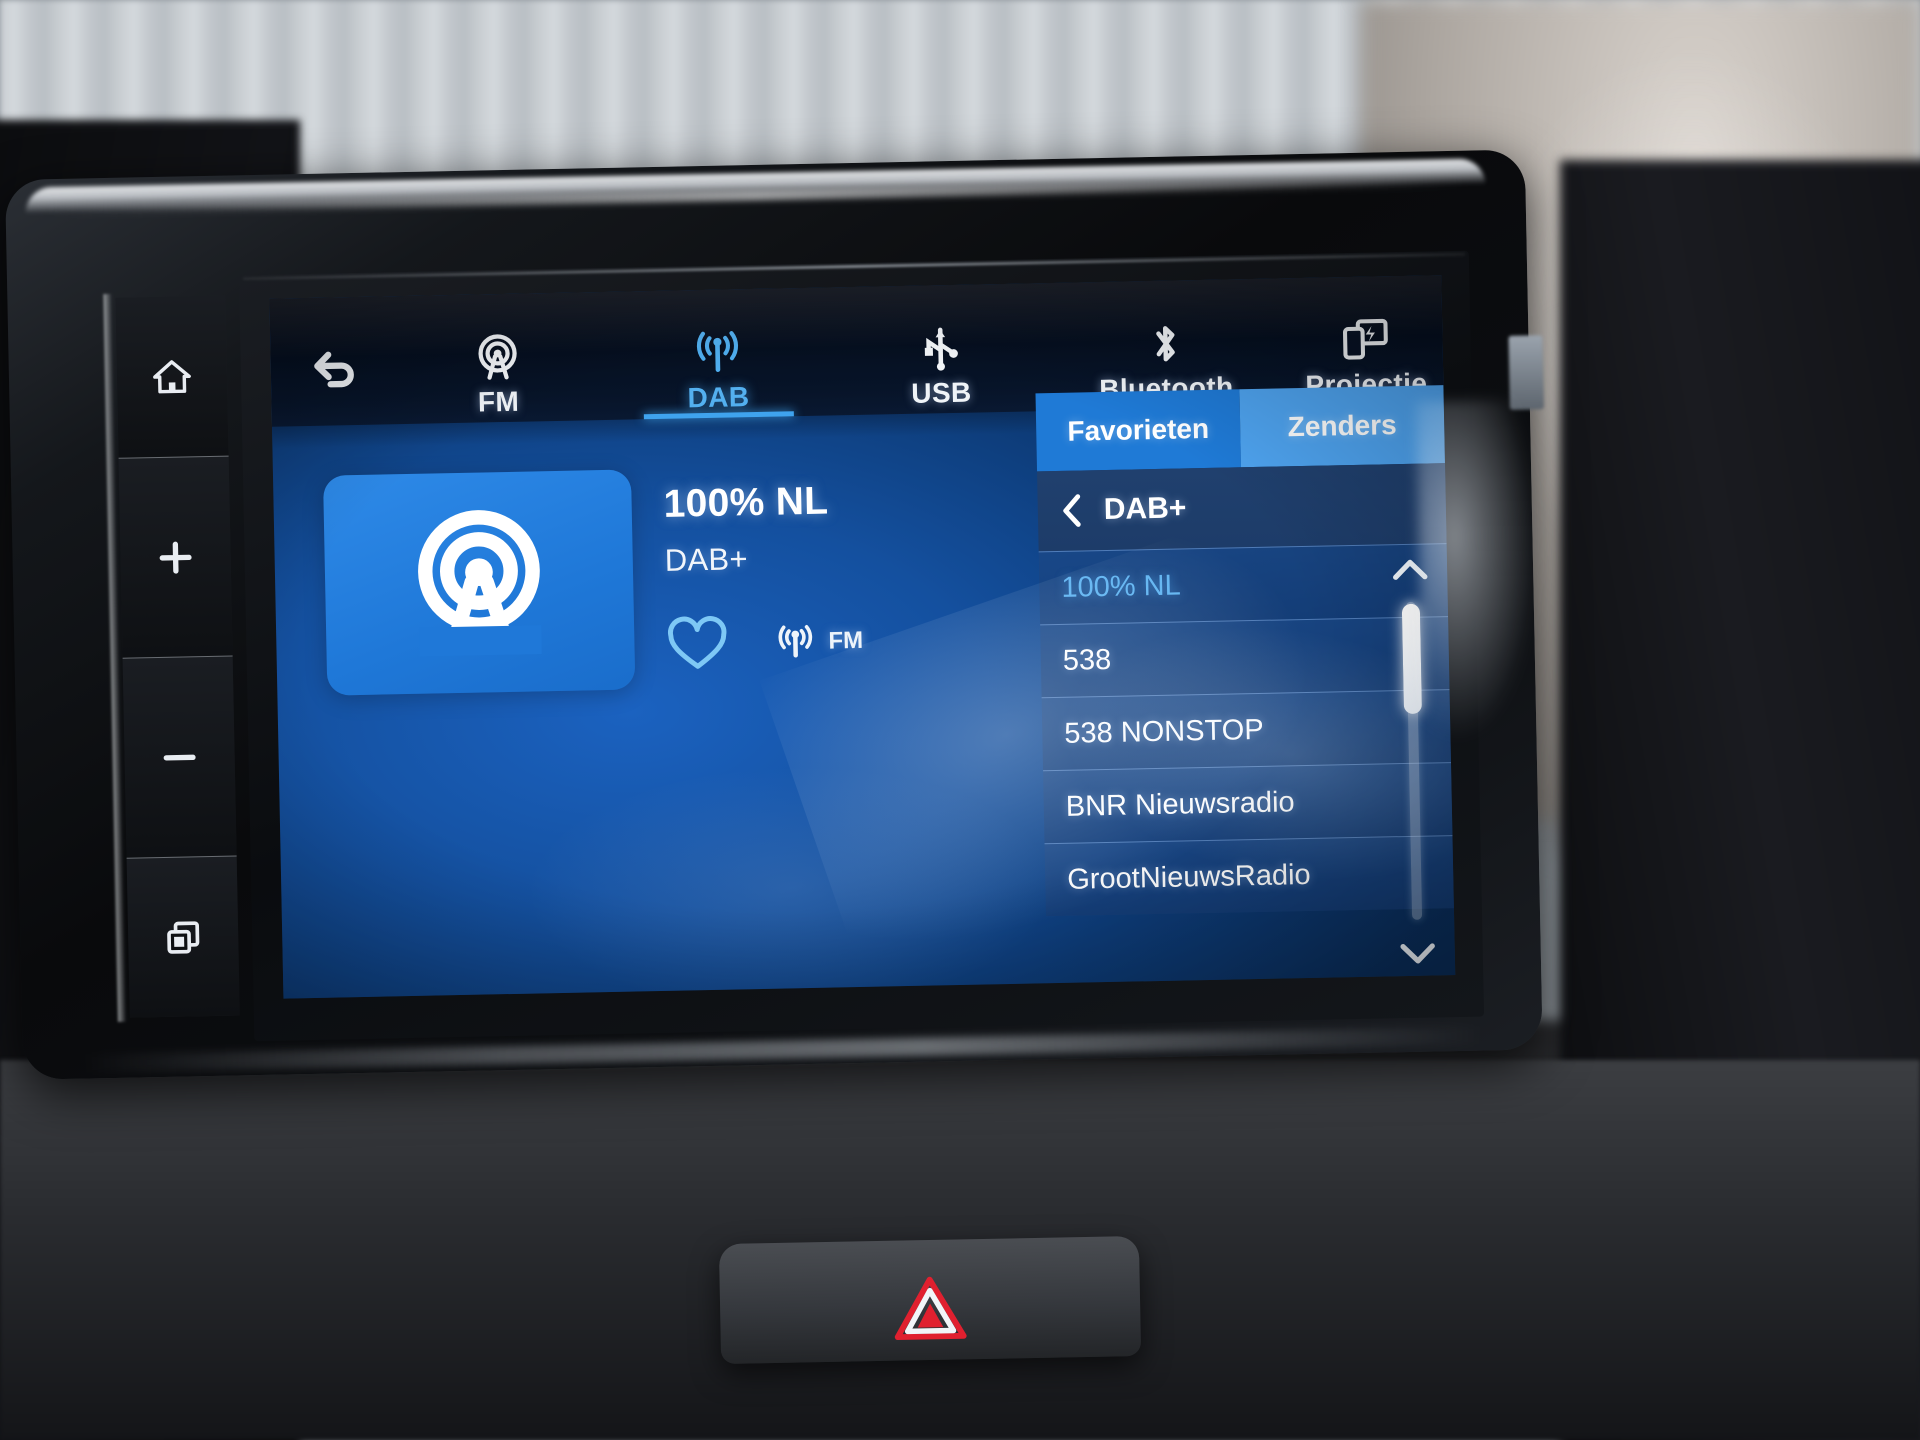 Image resolution: width=1920 pixels, height=1440 pixels. I want to click on tab-usb: USB, so click(941, 354).